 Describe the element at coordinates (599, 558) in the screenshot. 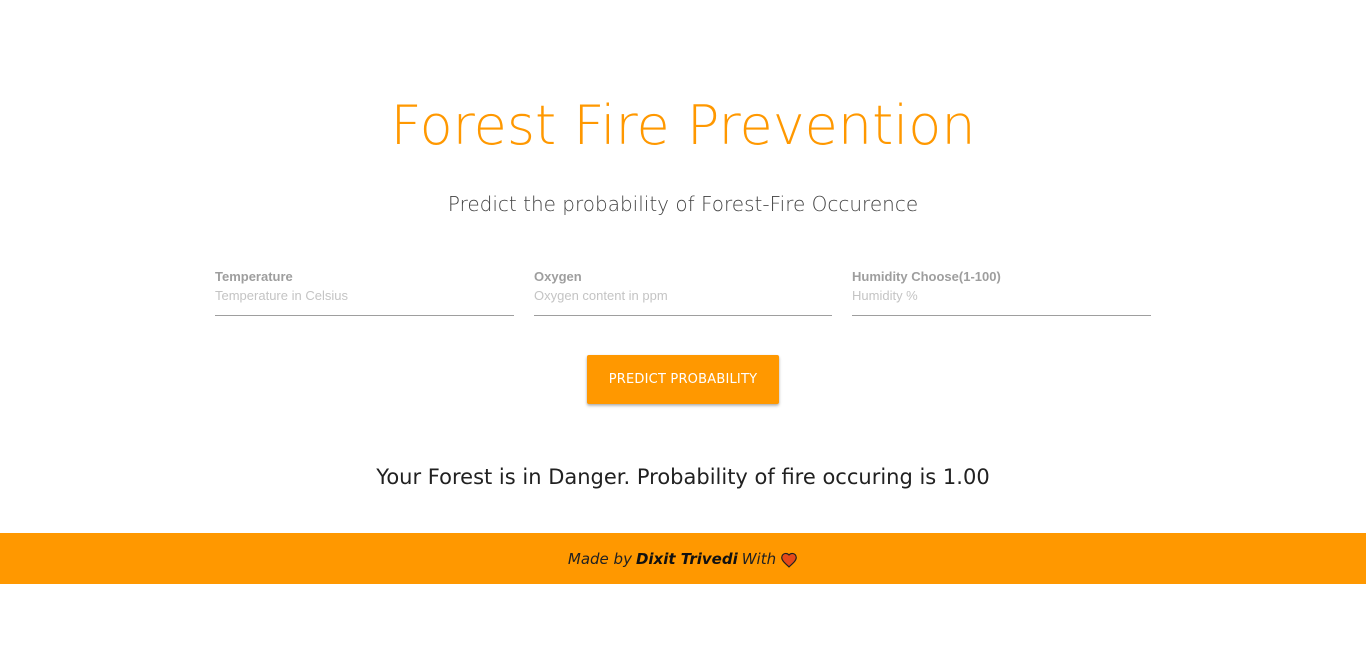

I see `footer-prefix: Made by` at that location.